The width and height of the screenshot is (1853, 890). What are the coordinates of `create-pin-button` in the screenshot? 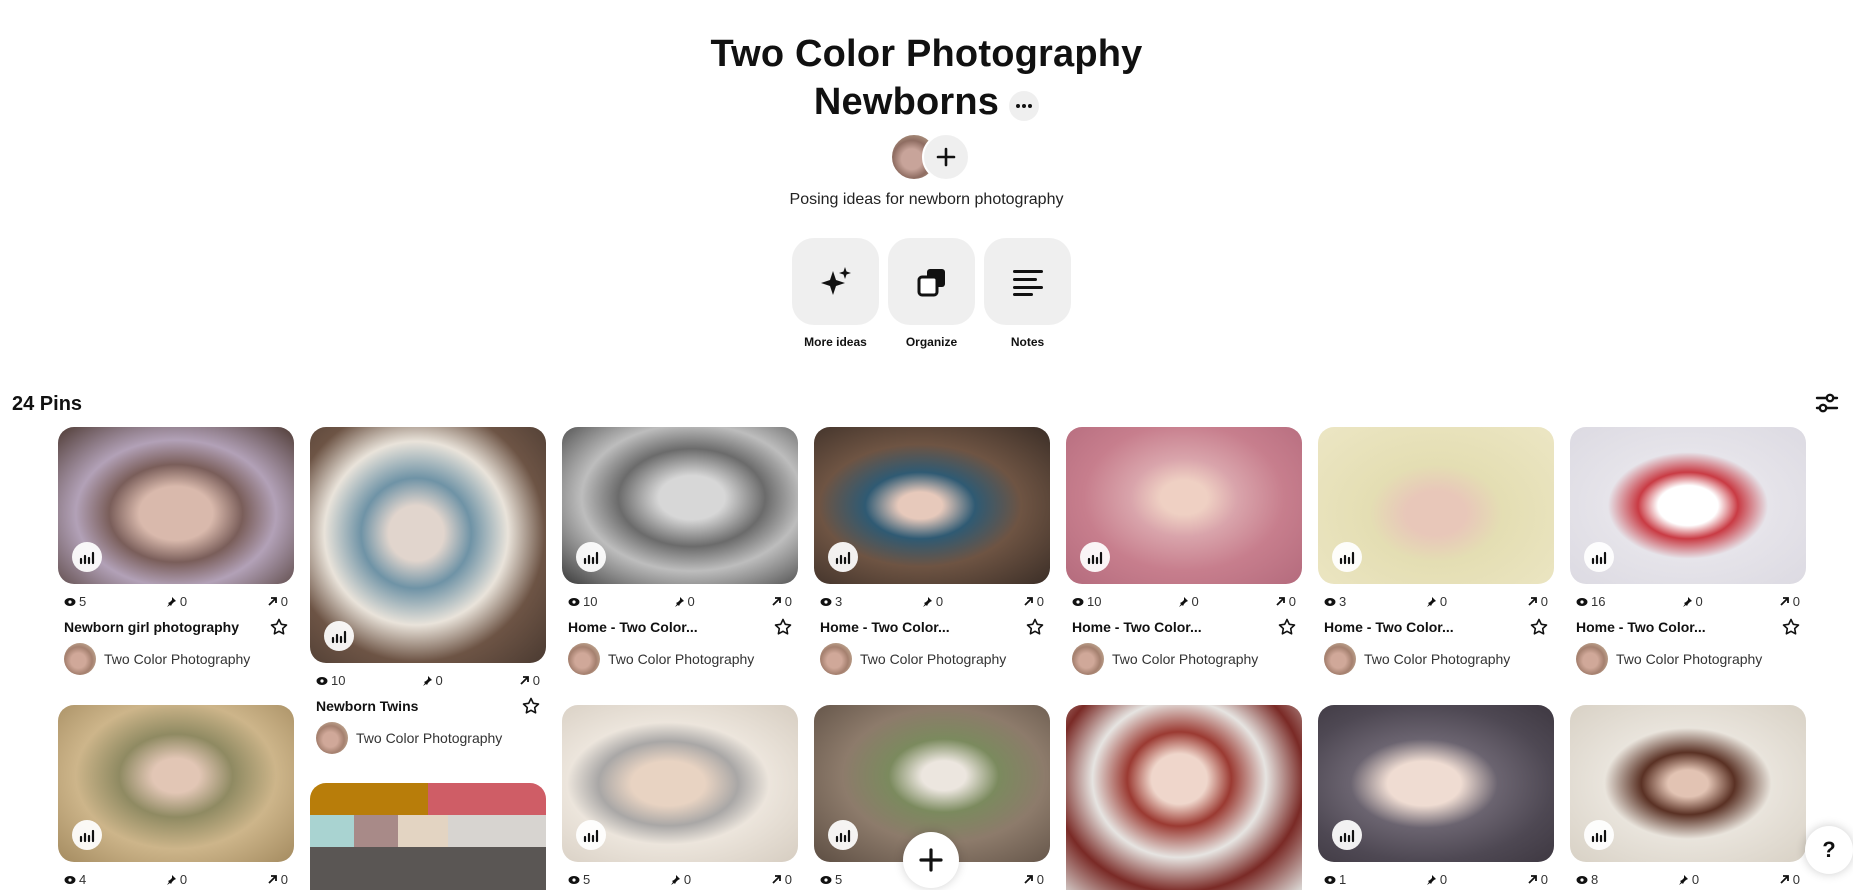 It's located at (931, 860).